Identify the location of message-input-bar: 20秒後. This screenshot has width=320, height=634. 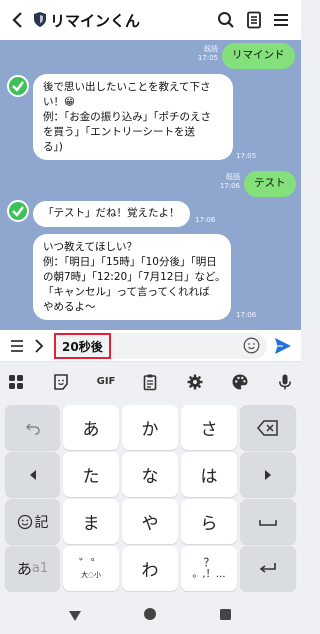
(150, 346).